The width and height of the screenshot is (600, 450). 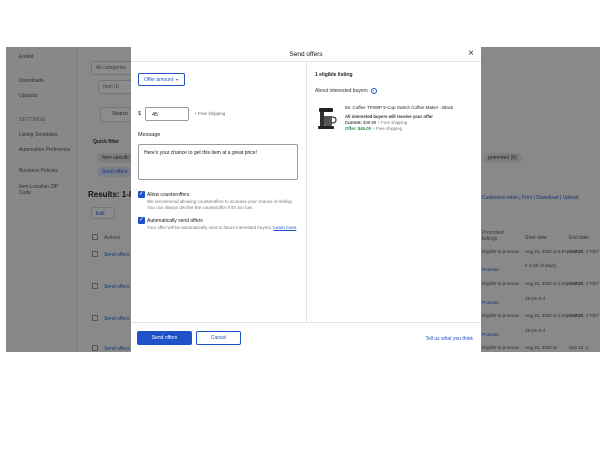 What do you see at coordinates (210, 113) in the screenshot?
I see `free-shipping-note: + Free shipping` at bounding box center [210, 113].